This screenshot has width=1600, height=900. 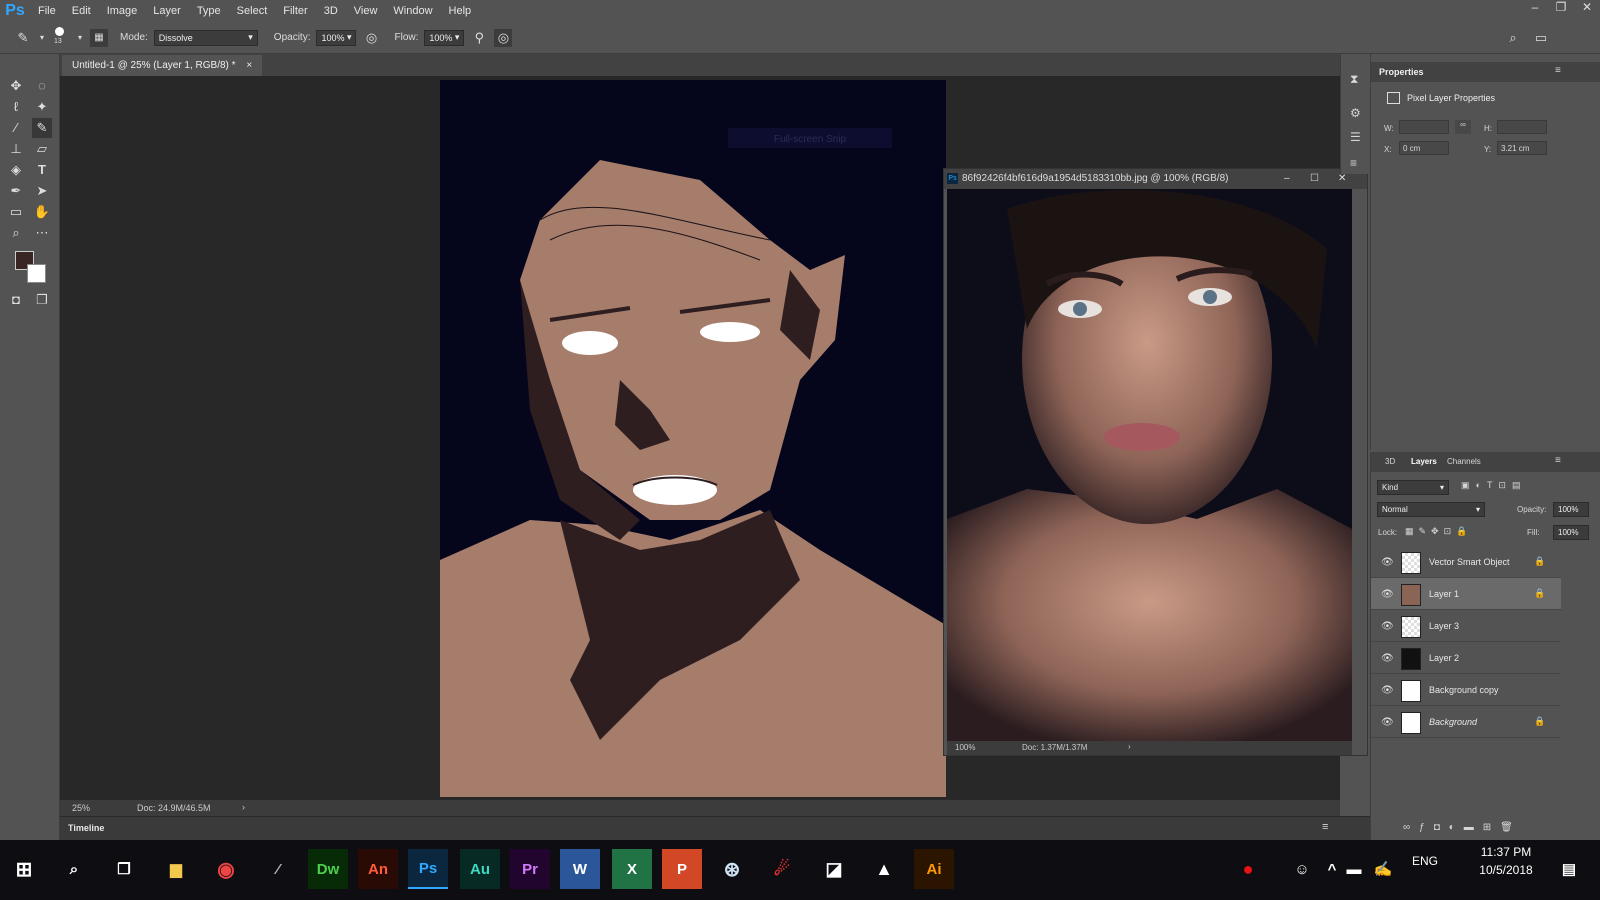 What do you see at coordinates (249, 65) in the screenshot?
I see `close-tab-icon: ×` at bounding box center [249, 65].